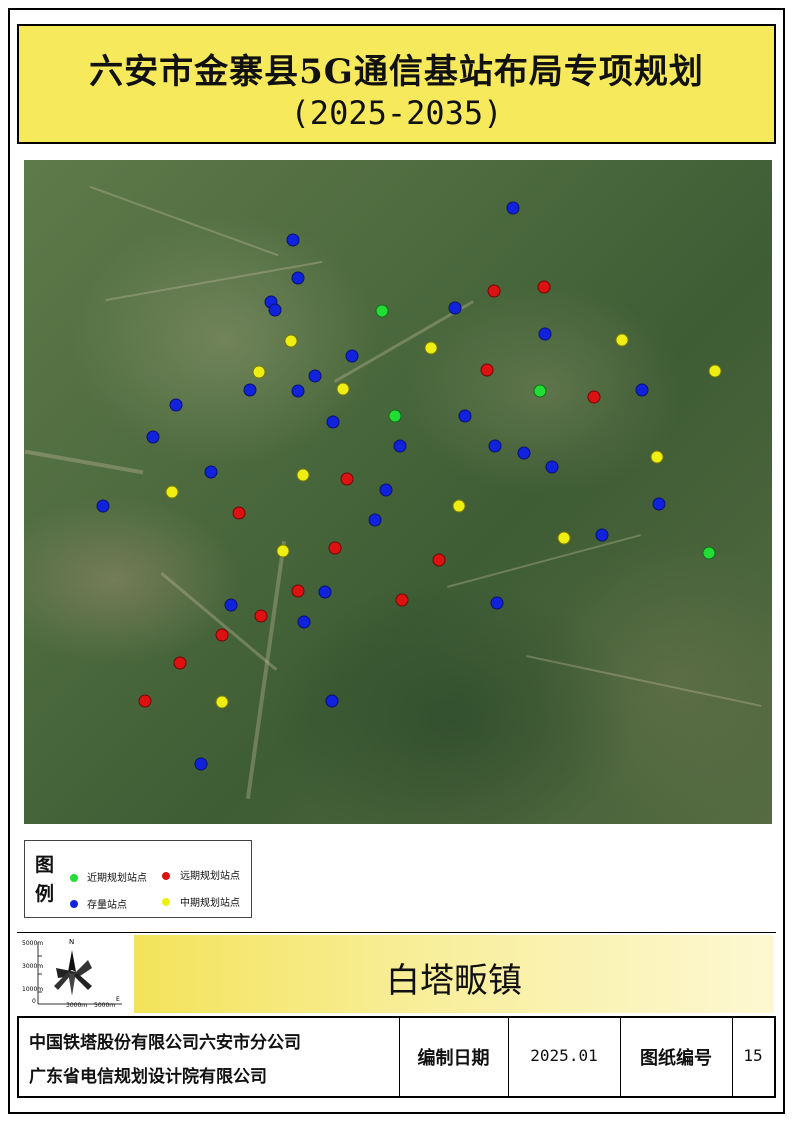 Image resolution: width=793 pixels, height=1122 pixels. I want to click on company-primary: 中国铁塔股份有限公司六安市分公司, so click(165, 1043).